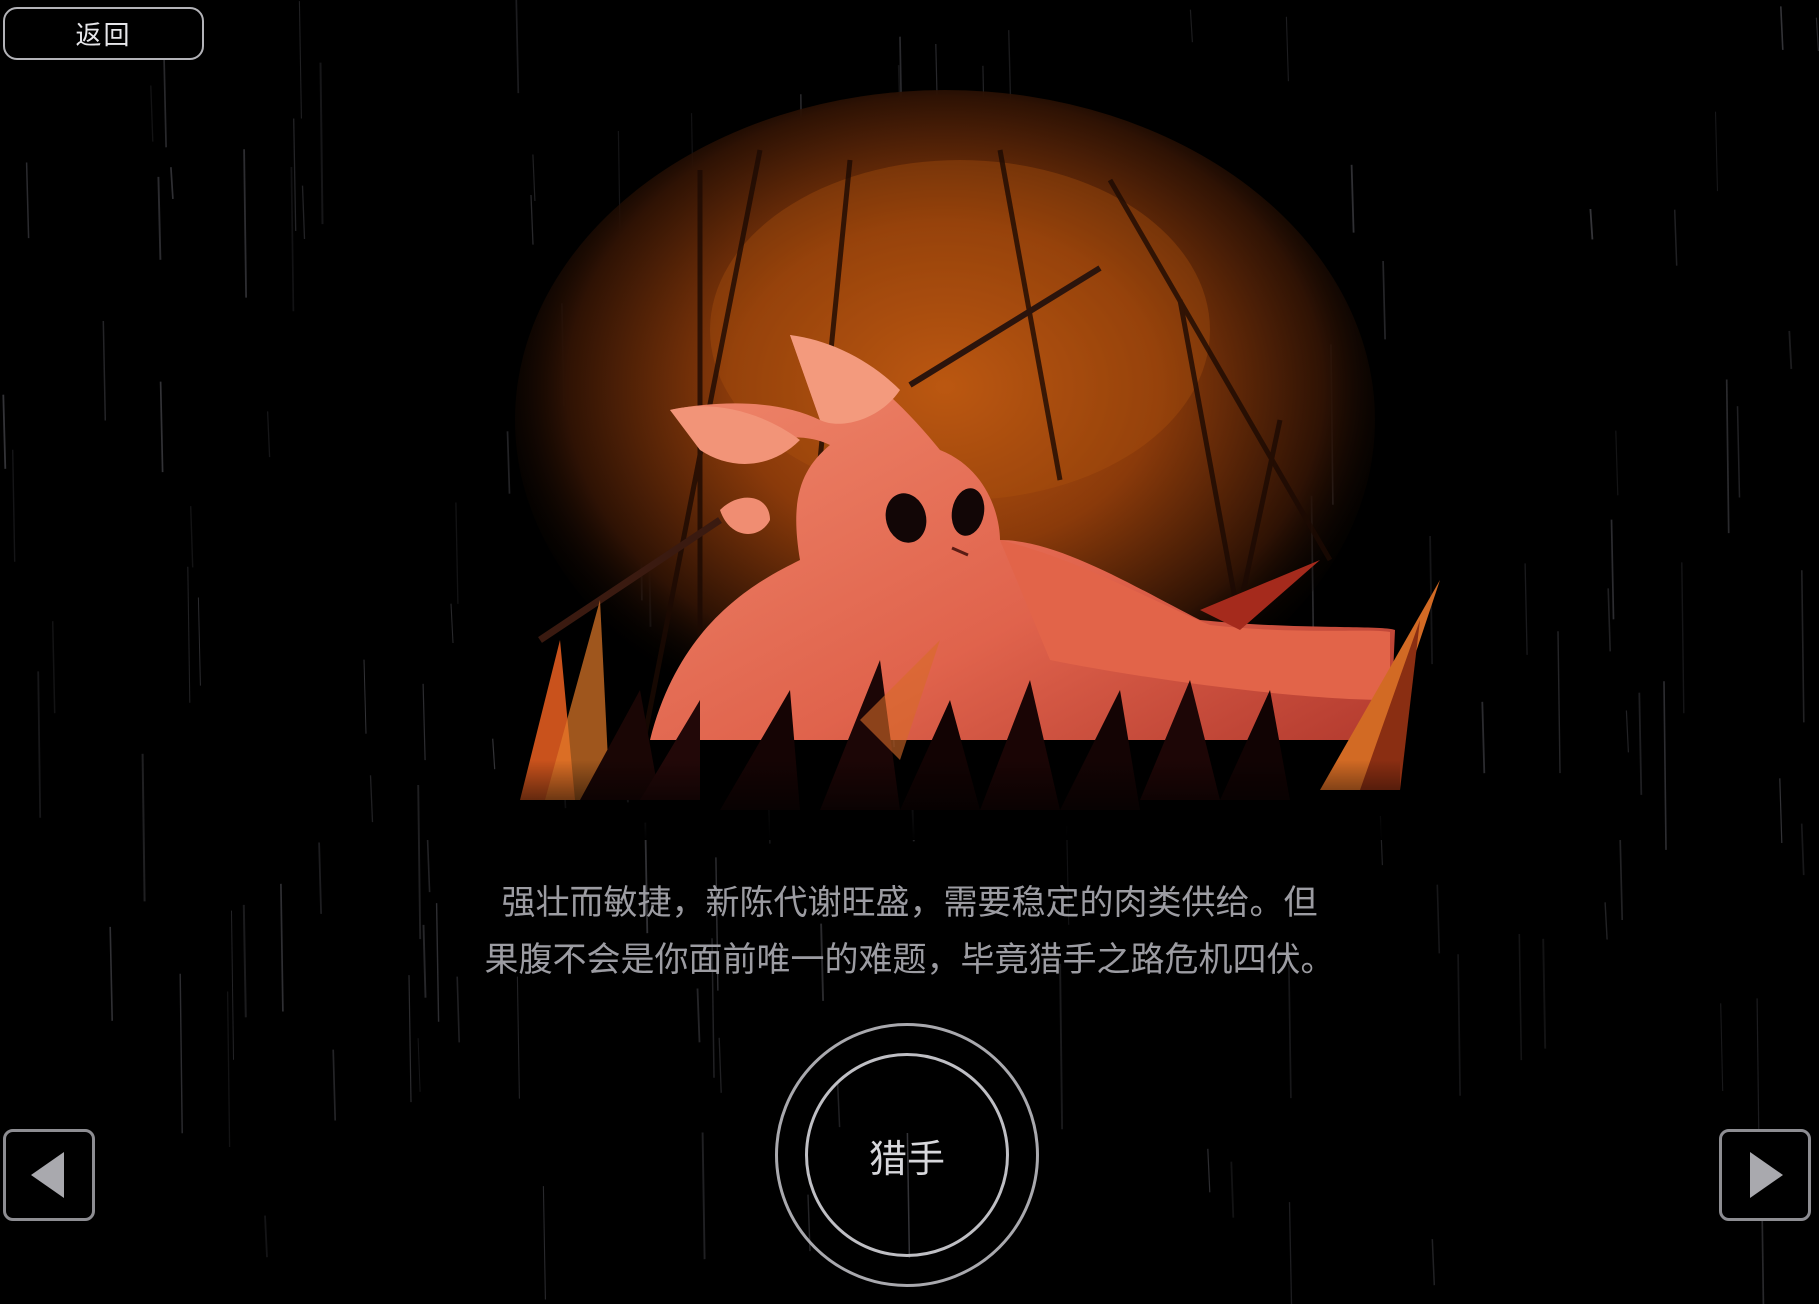 The width and height of the screenshot is (1819, 1304). What do you see at coordinates (906, 1158) in the screenshot?
I see `class-name-label: 猎手` at bounding box center [906, 1158].